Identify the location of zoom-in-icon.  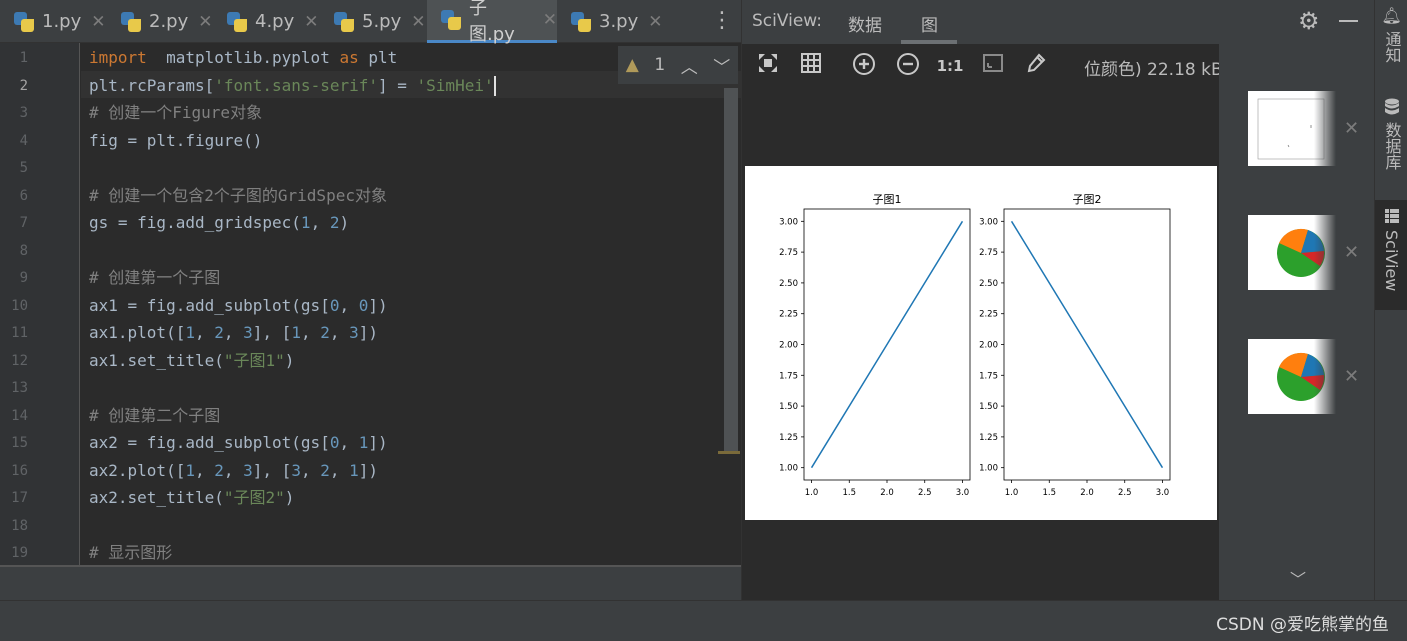
(864, 66).